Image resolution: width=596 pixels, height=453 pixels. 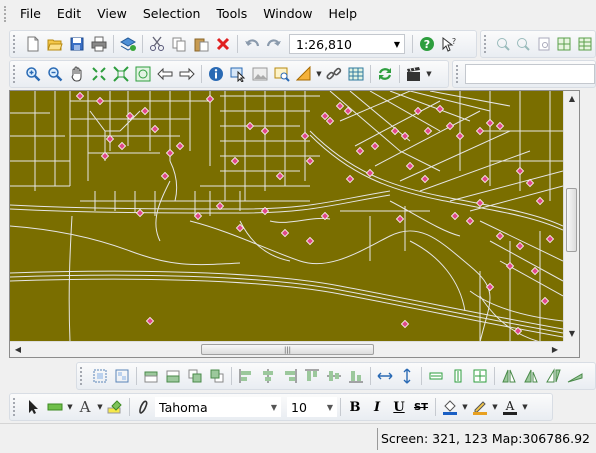 What do you see at coordinates (449, 44) in the screenshot?
I see `whats-this-button: ?` at bounding box center [449, 44].